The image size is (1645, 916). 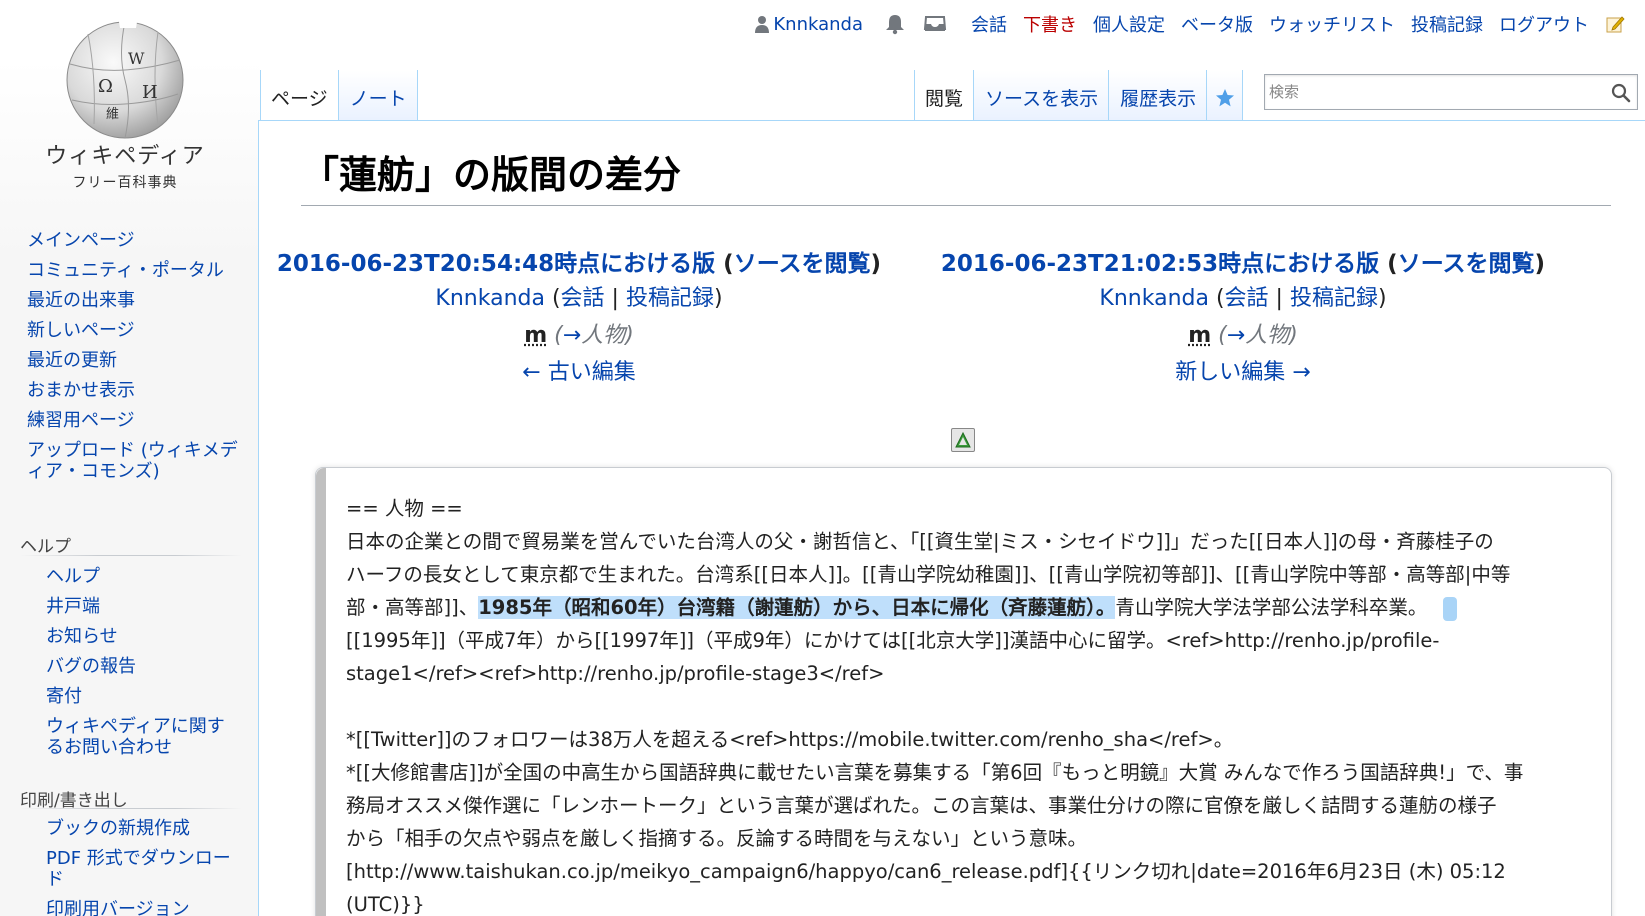 I want to click on old-revision-link: 2016-06-23T20:54:48時点における版, so click(x=496, y=264).